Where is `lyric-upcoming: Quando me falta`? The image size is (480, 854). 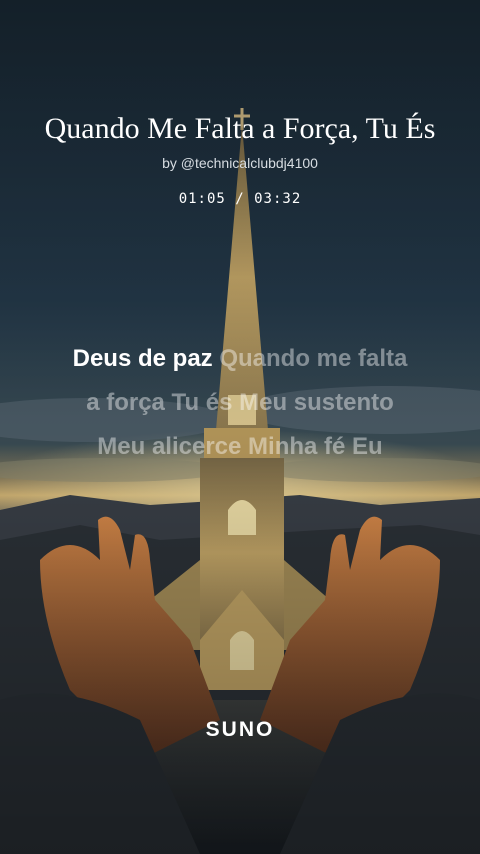 lyric-upcoming: Quando me falta is located at coordinates (313, 358).